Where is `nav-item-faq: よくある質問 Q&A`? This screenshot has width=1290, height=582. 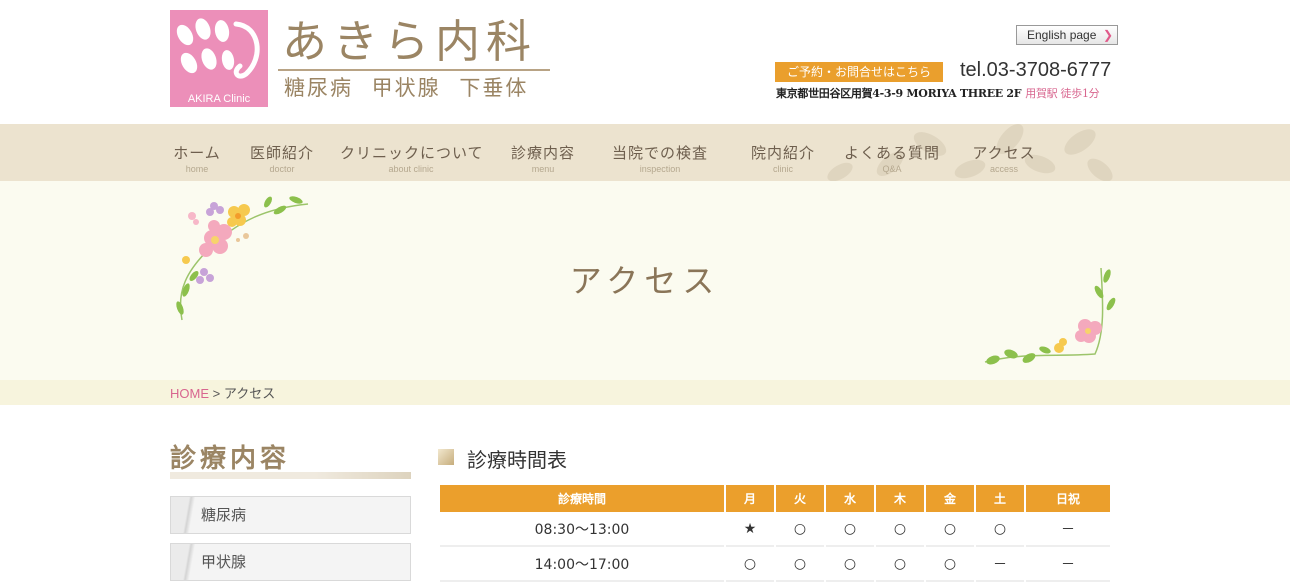 nav-item-faq: よくある質問 Q&A is located at coordinates (892, 152).